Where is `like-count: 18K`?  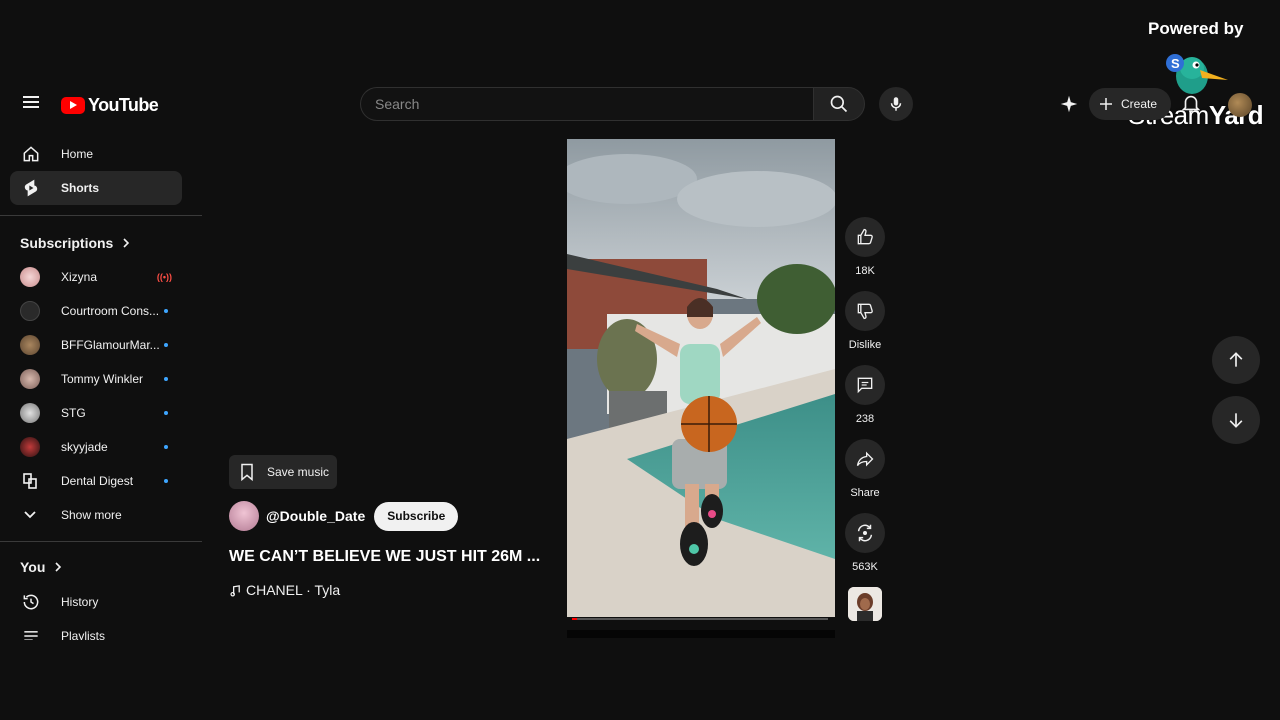 like-count: 18K is located at coordinates (865, 271).